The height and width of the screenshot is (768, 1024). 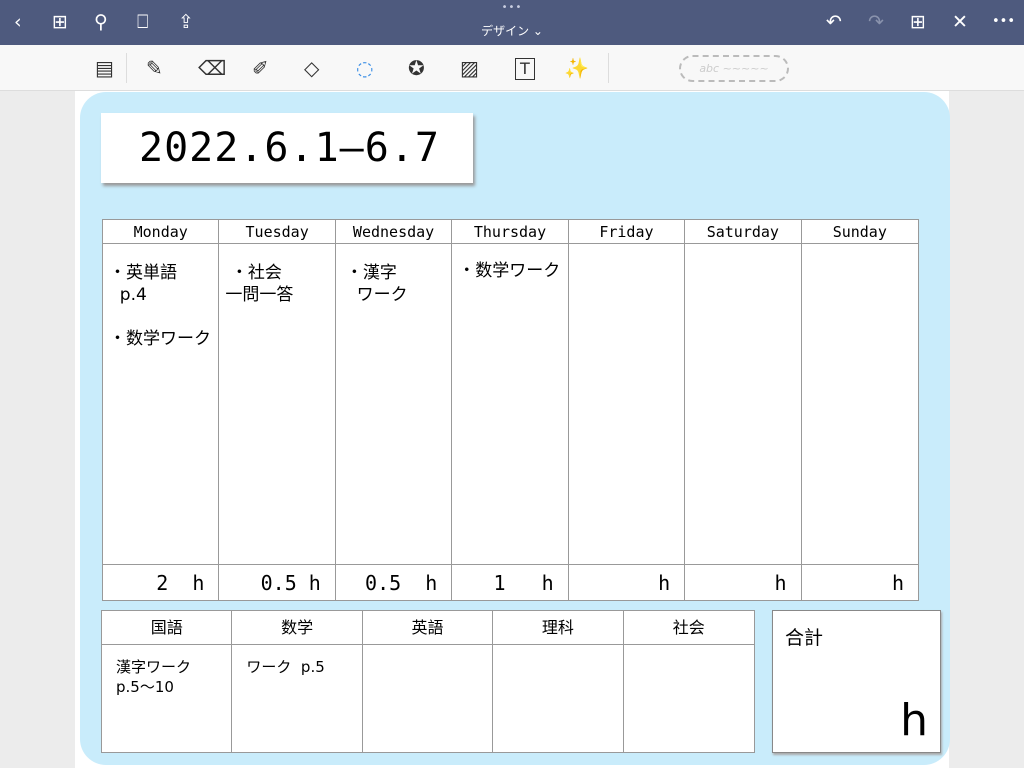 What do you see at coordinates (277, 232) in the screenshot?
I see `day-header: Tuesday` at bounding box center [277, 232].